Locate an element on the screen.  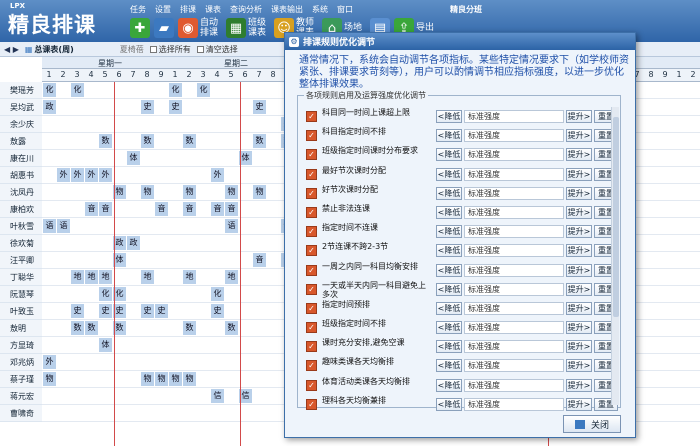
teacher-name: 汪平卿 is located at coordinates (21, 260).